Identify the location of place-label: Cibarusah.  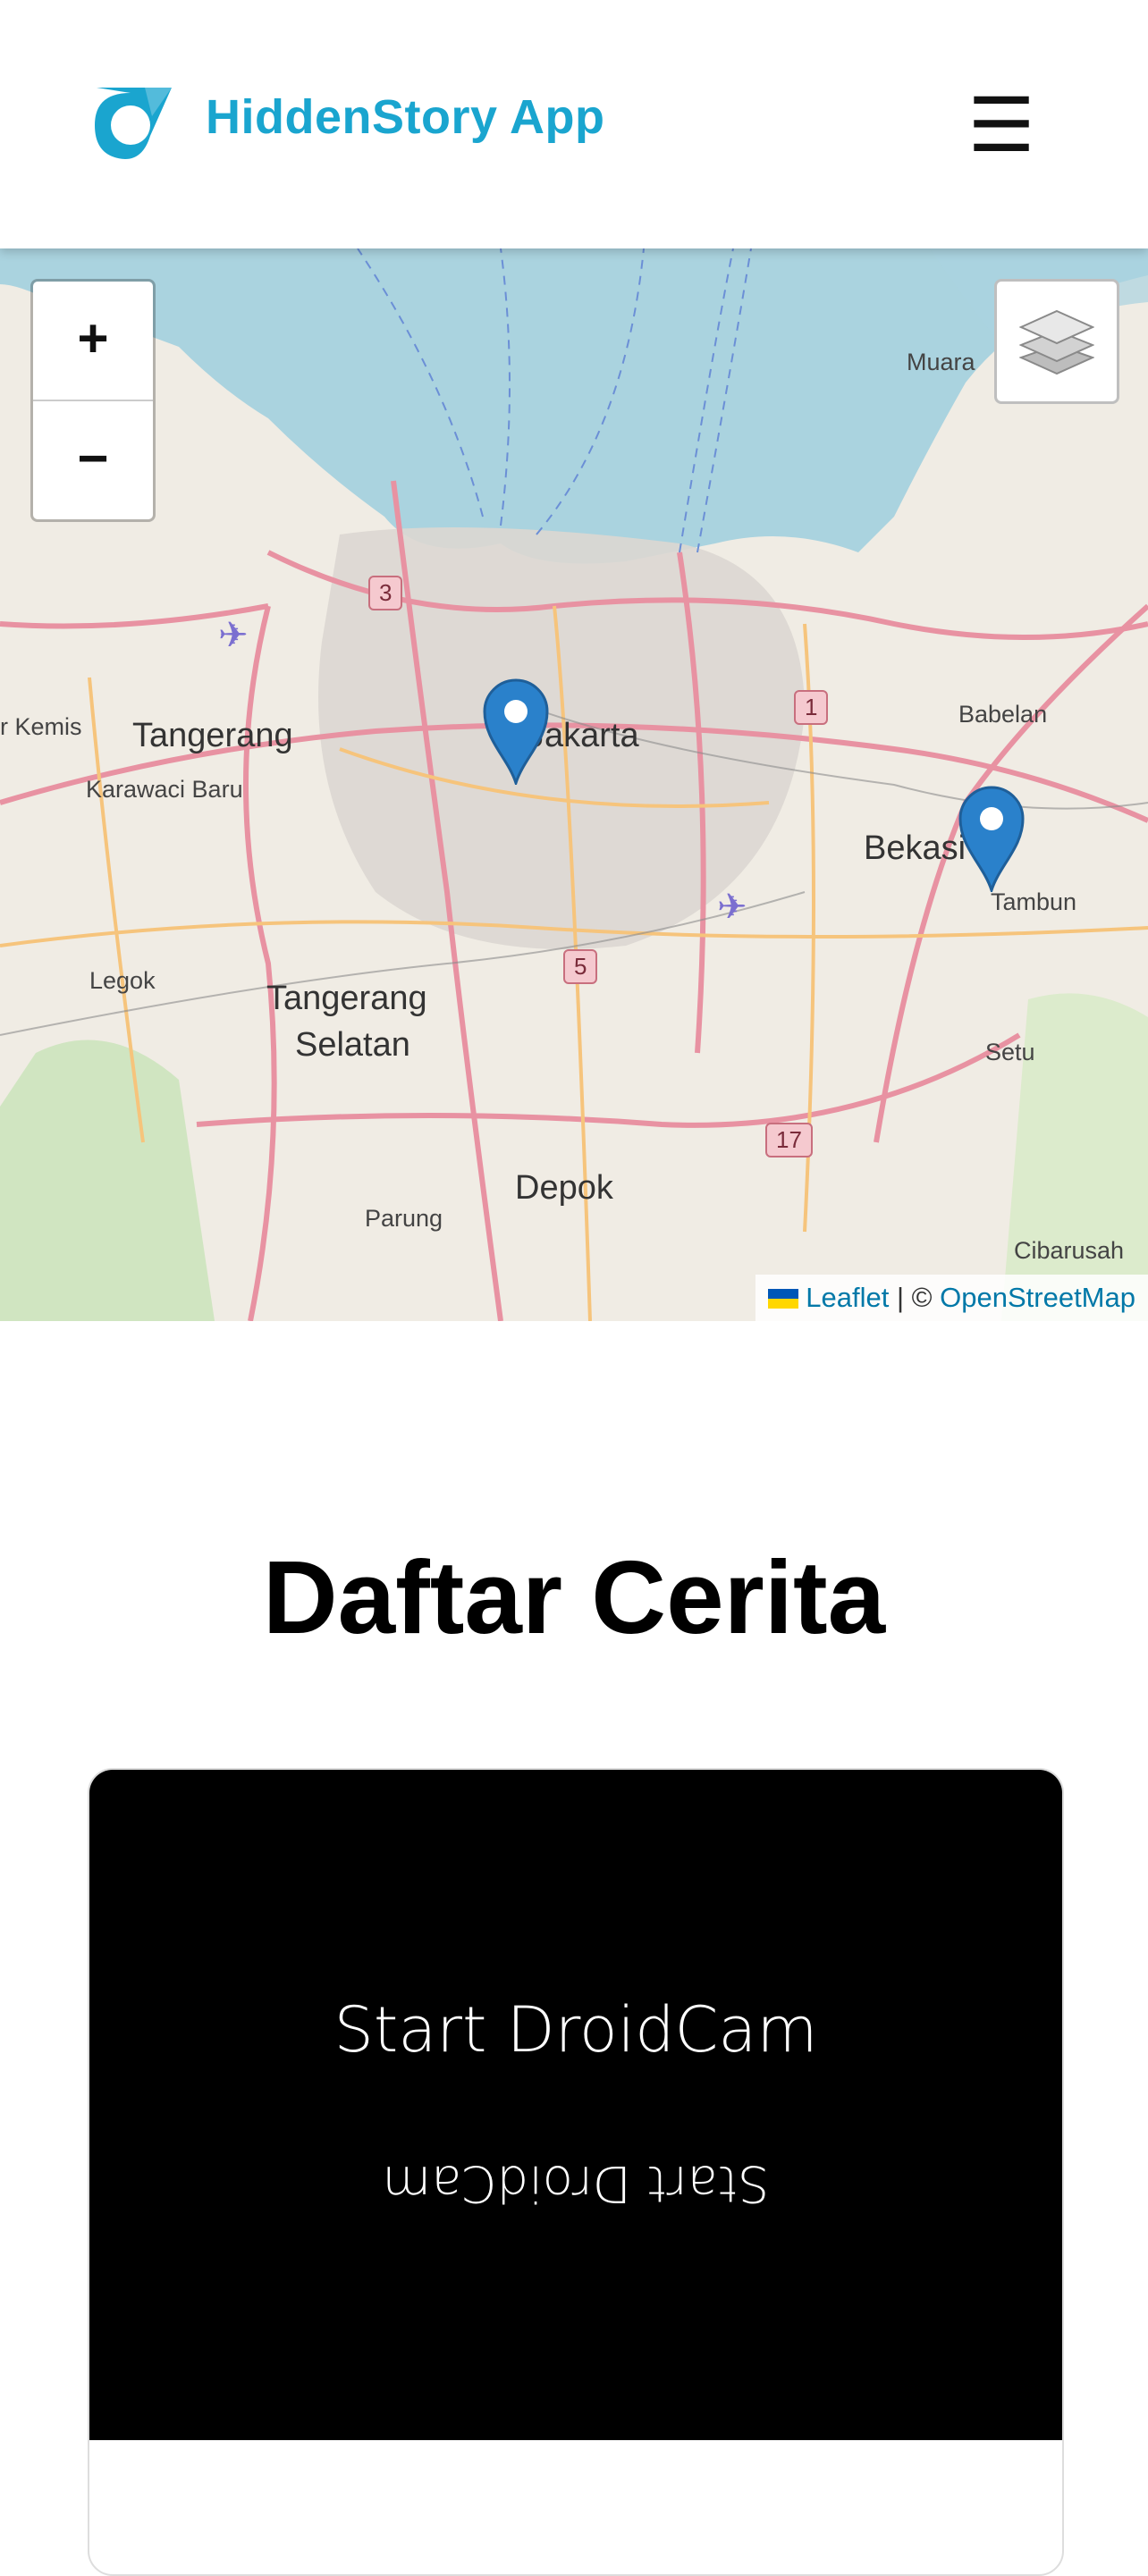
(1069, 1251).